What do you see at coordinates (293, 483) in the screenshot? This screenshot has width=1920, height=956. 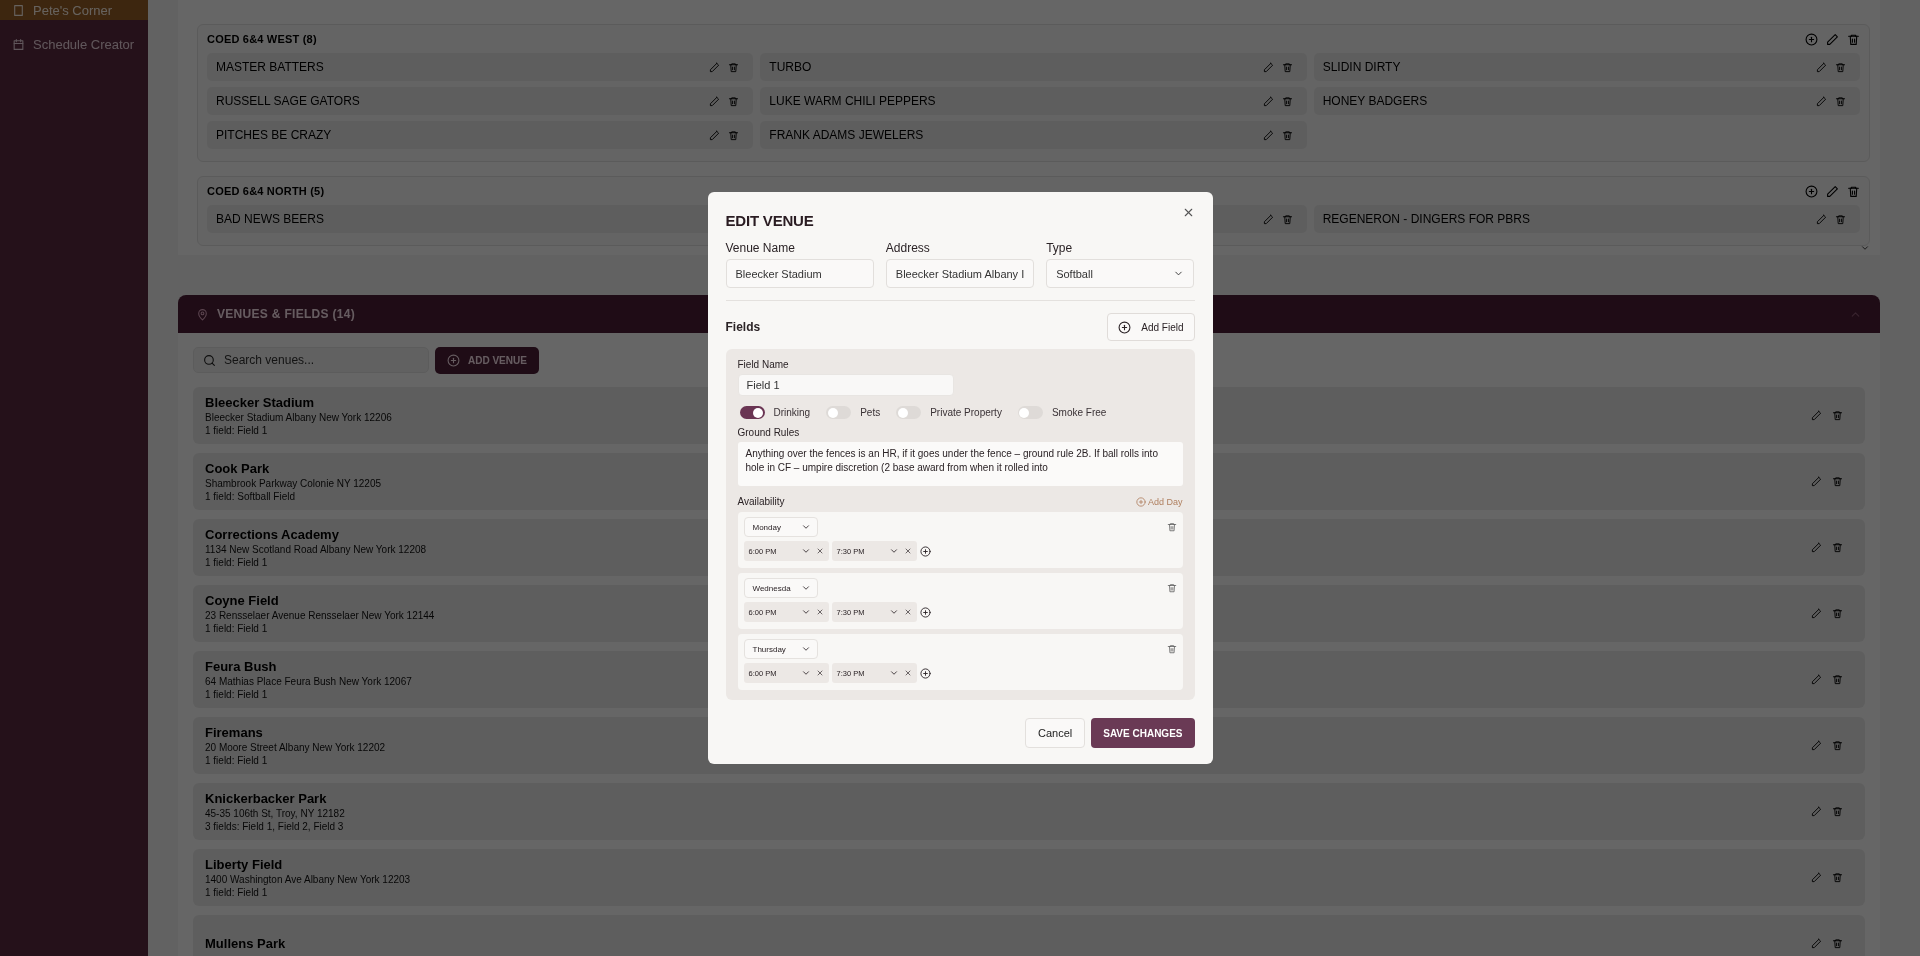 I see `venue-address: Shambrook Parkway Colonie NY 12205` at bounding box center [293, 483].